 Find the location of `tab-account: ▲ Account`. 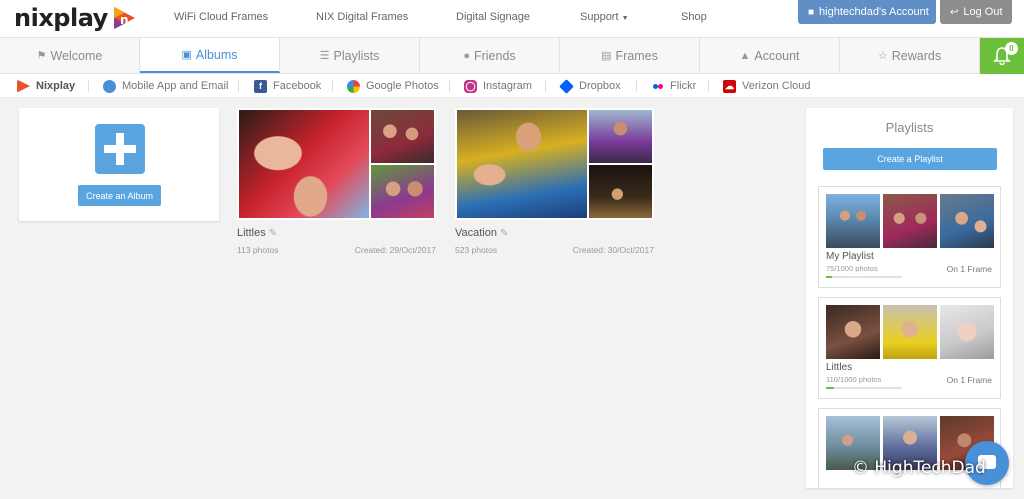

tab-account: ▲ Account is located at coordinates (770, 55).